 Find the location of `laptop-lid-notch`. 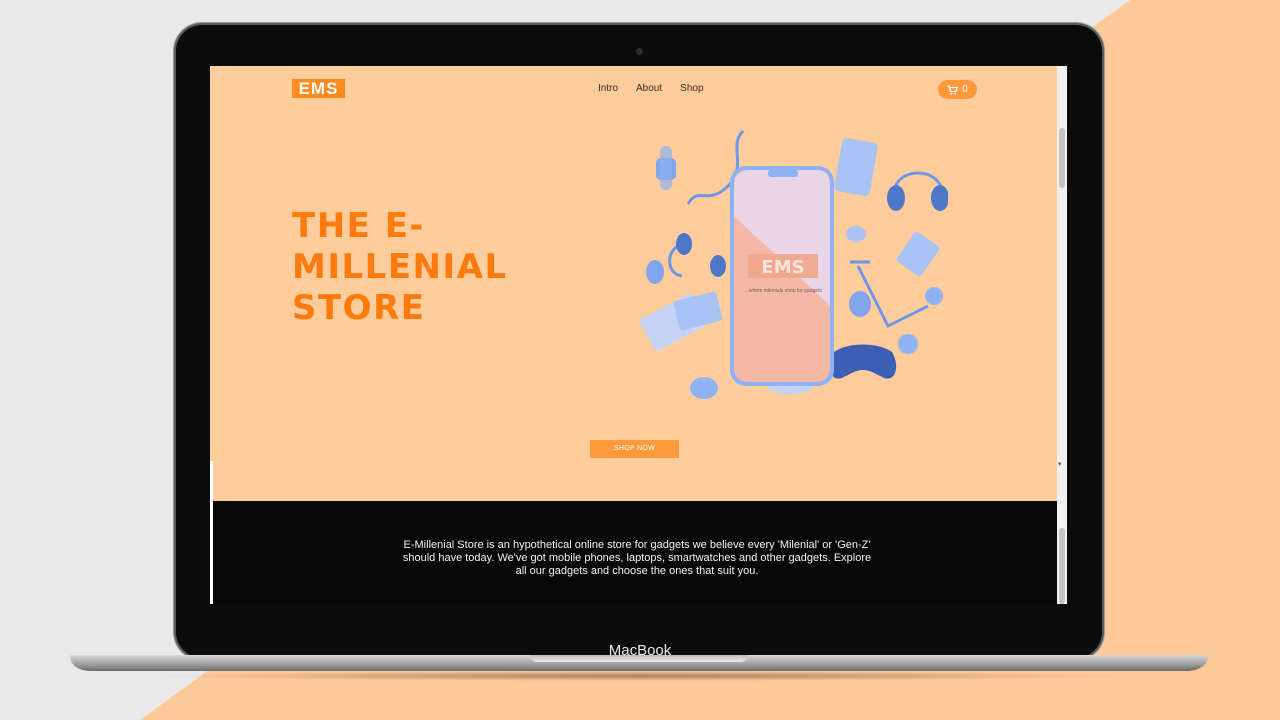

laptop-lid-notch is located at coordinates (639, 658).